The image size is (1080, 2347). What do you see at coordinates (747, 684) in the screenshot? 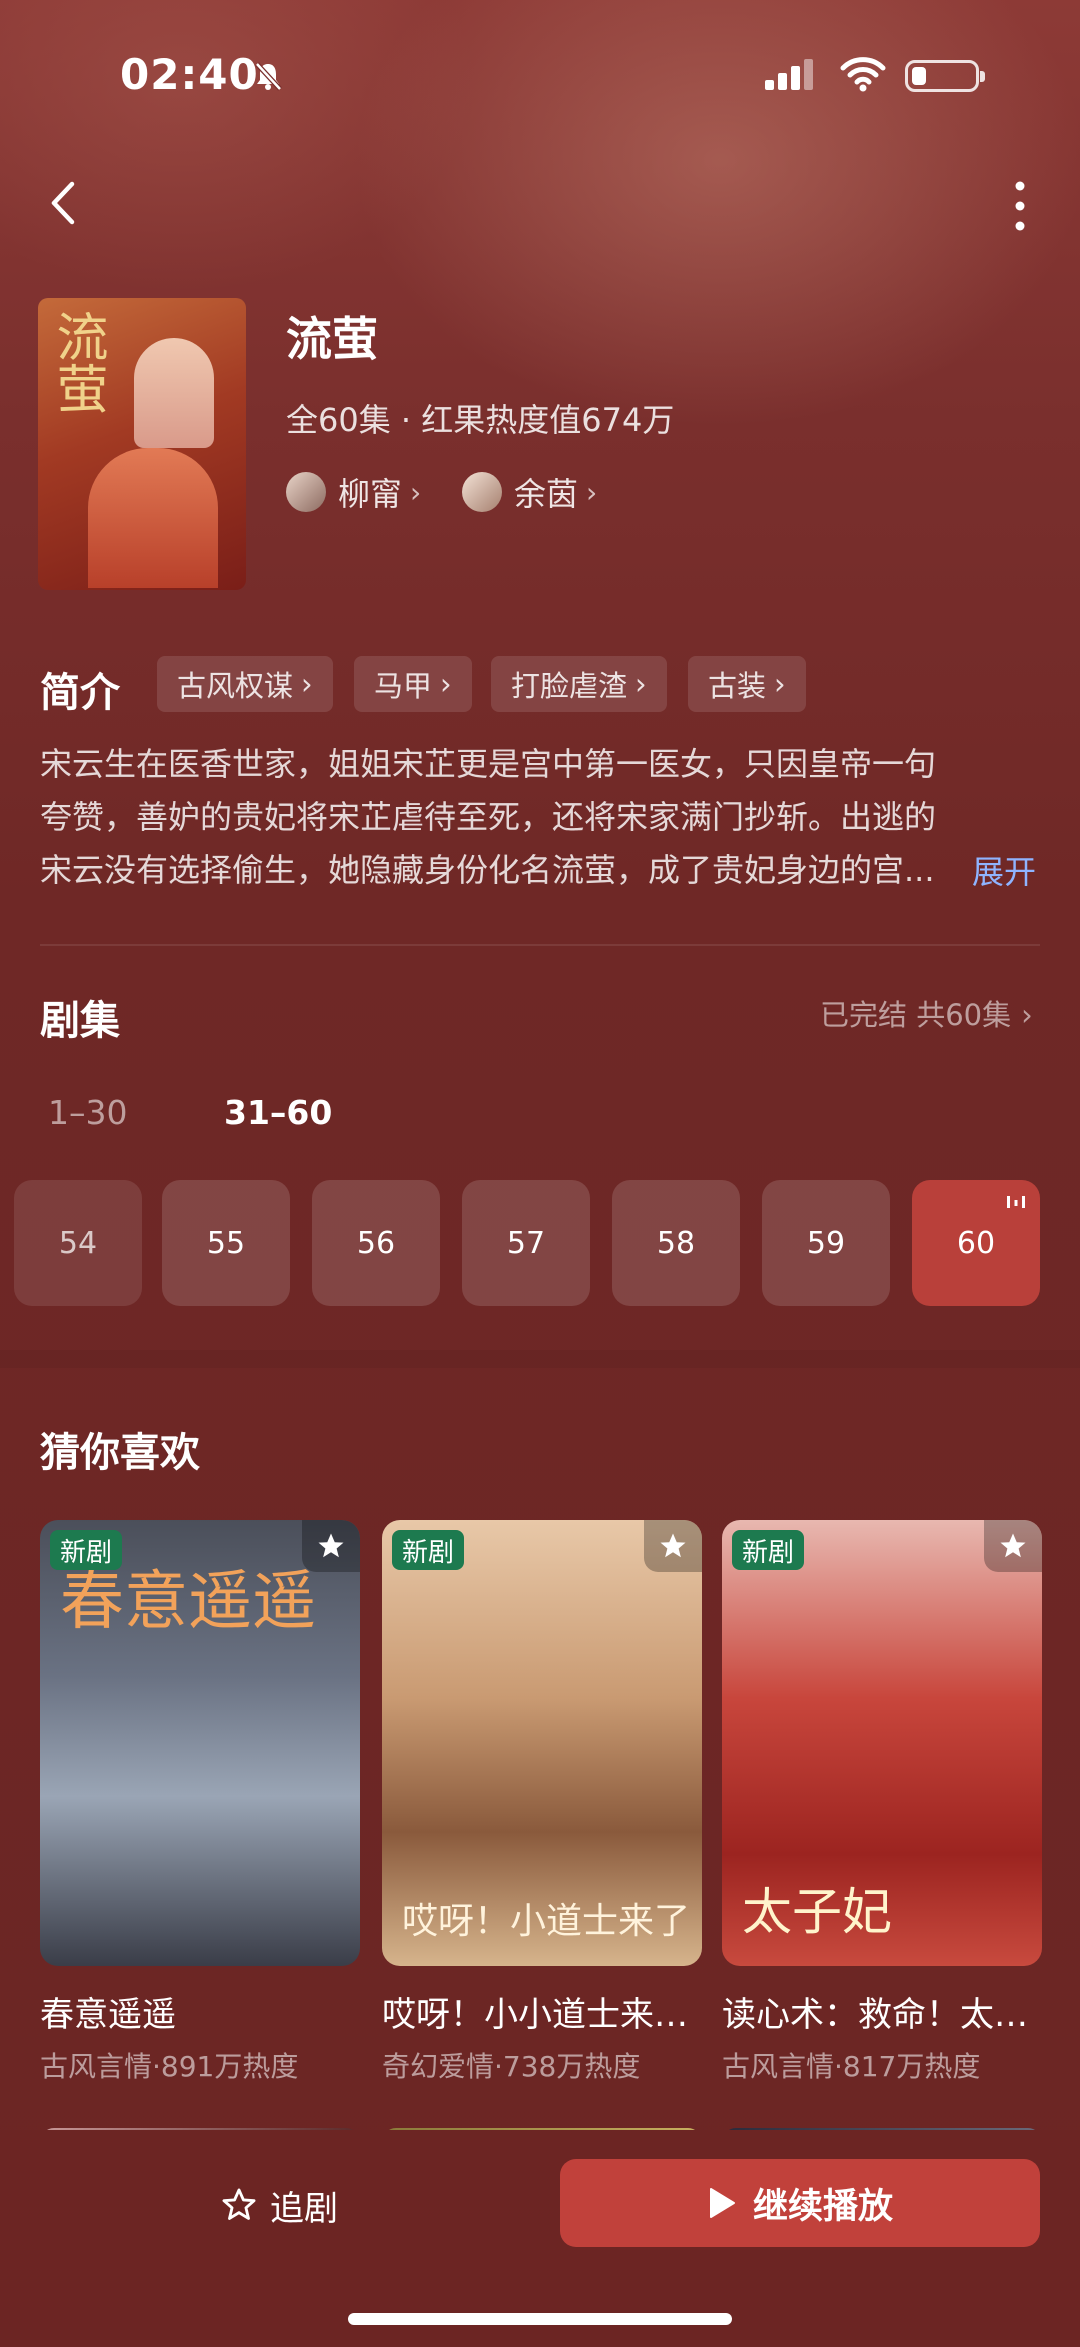
I see `genre-tag: 古装 ›` at bounding box center [747, 684].